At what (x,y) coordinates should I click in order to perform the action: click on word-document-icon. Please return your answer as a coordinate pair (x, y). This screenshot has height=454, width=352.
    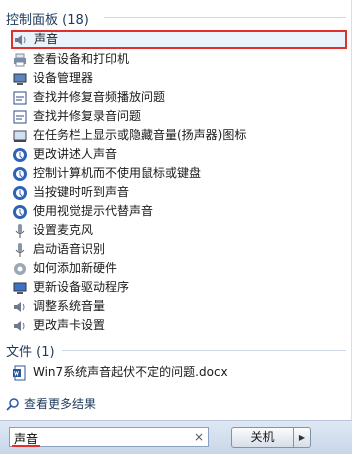
    Looking at the image, I should click on (20, 373).